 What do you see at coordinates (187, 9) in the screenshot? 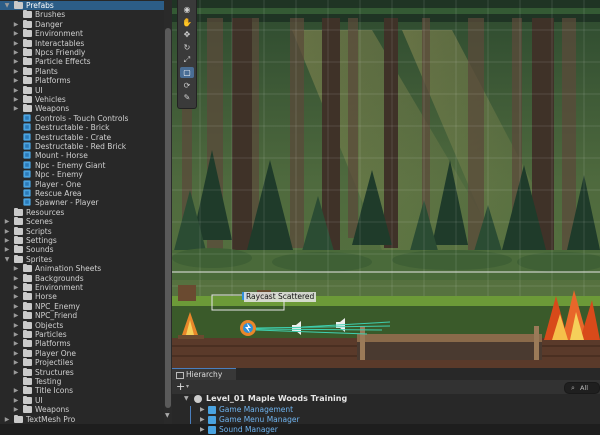
I see `view-tool-button: ◉` at bounding box center [187, 9].